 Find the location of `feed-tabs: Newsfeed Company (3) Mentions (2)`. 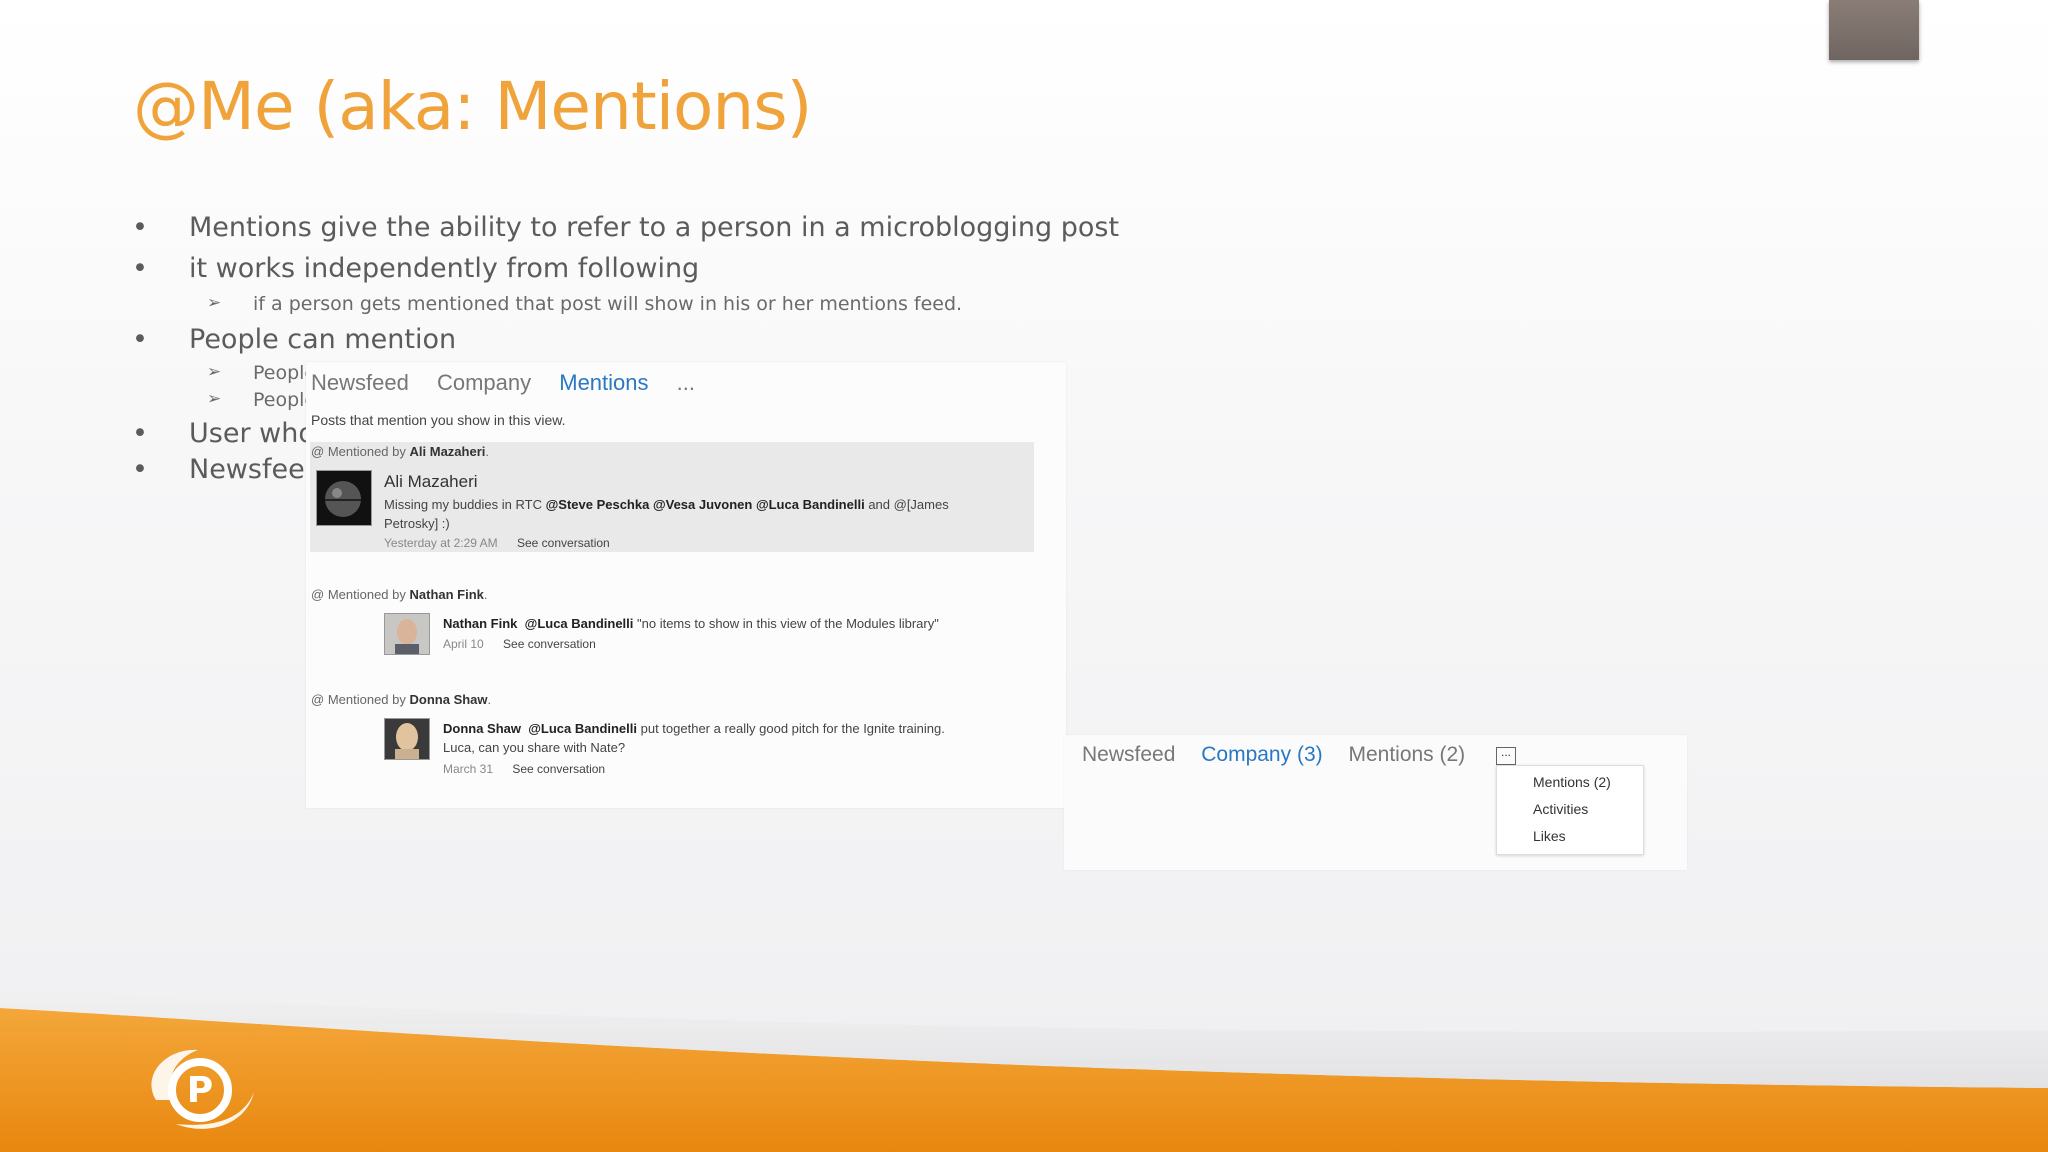

feed-tabs: Newsfeed Company (3) Mentions (2) is located at coordinates (1283, 755).